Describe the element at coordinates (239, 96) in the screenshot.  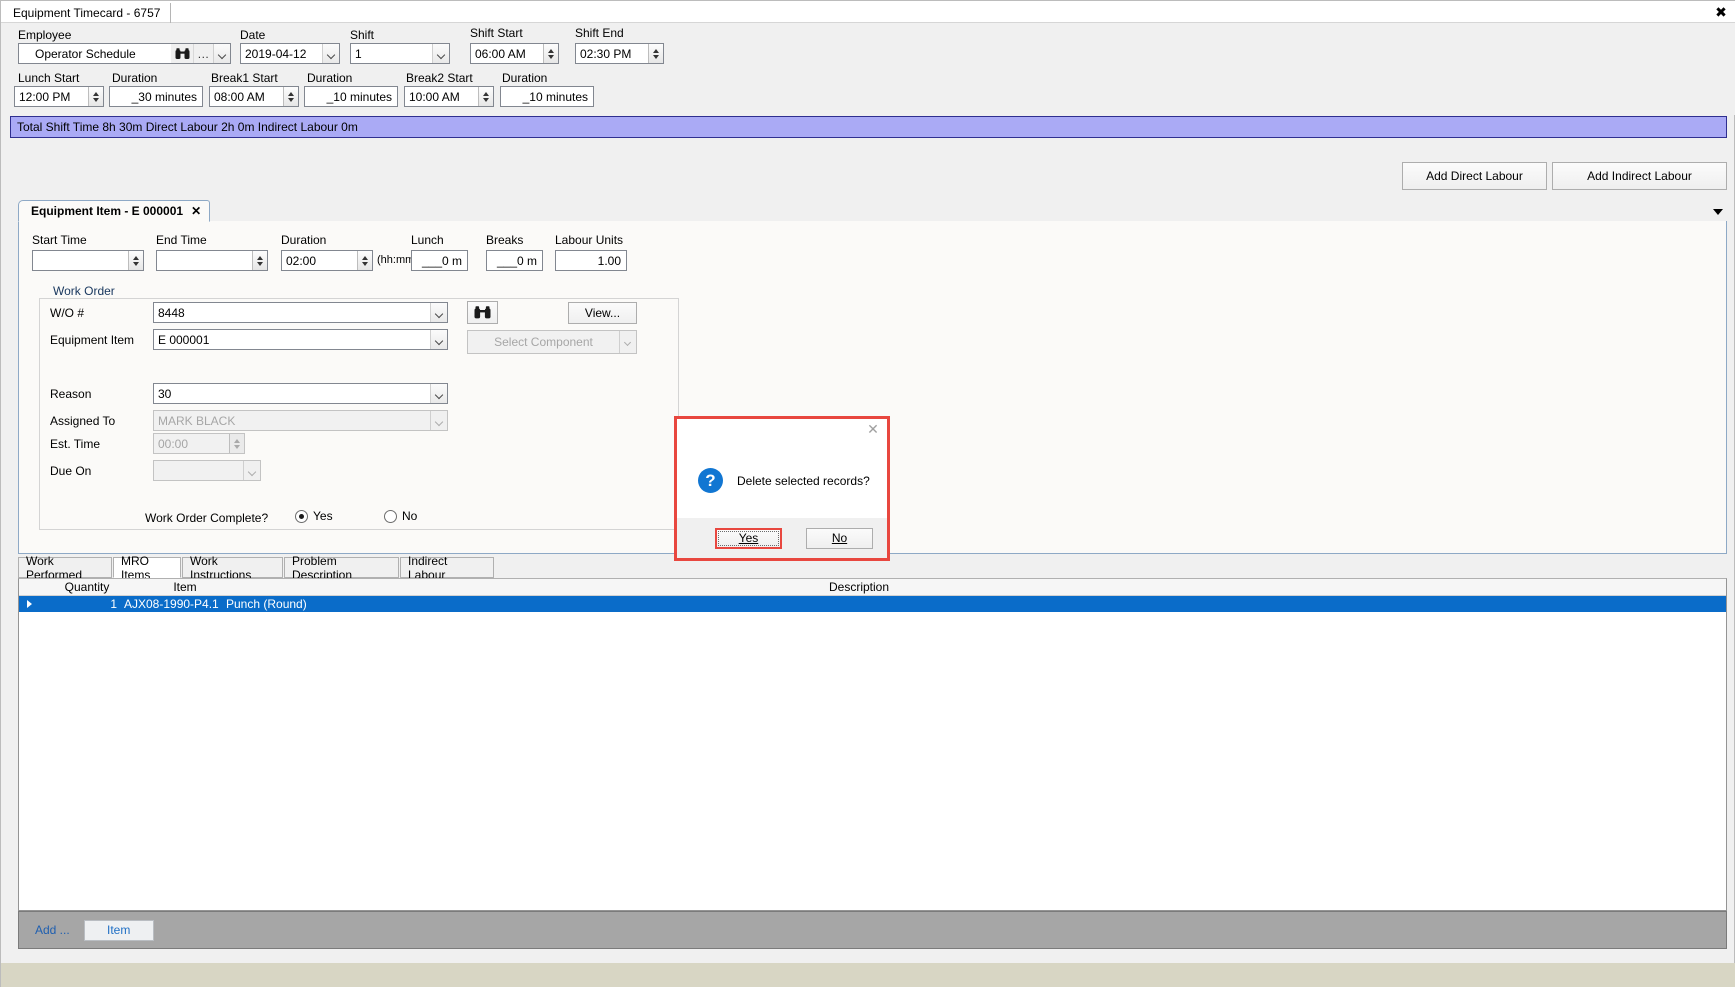
I see `break1-start-value: 08:00 AM` at that location.